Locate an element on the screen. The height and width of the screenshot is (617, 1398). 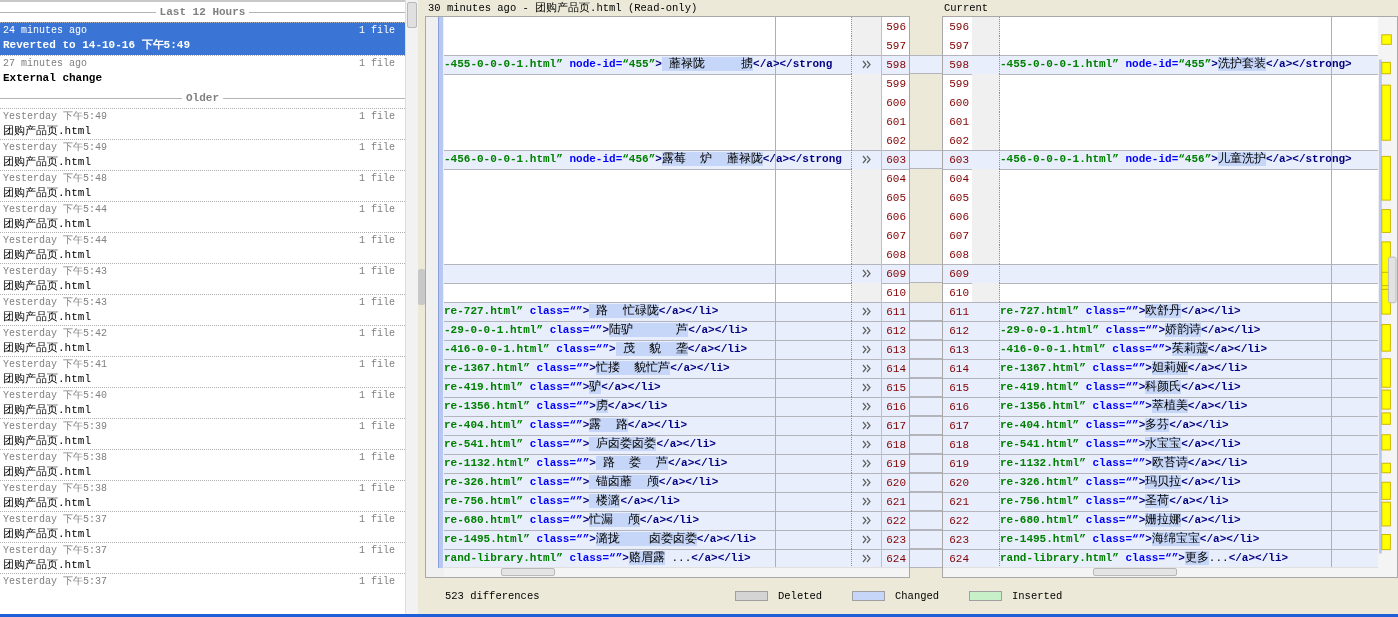
line-number: 600 is located at coordinates (959, 103).